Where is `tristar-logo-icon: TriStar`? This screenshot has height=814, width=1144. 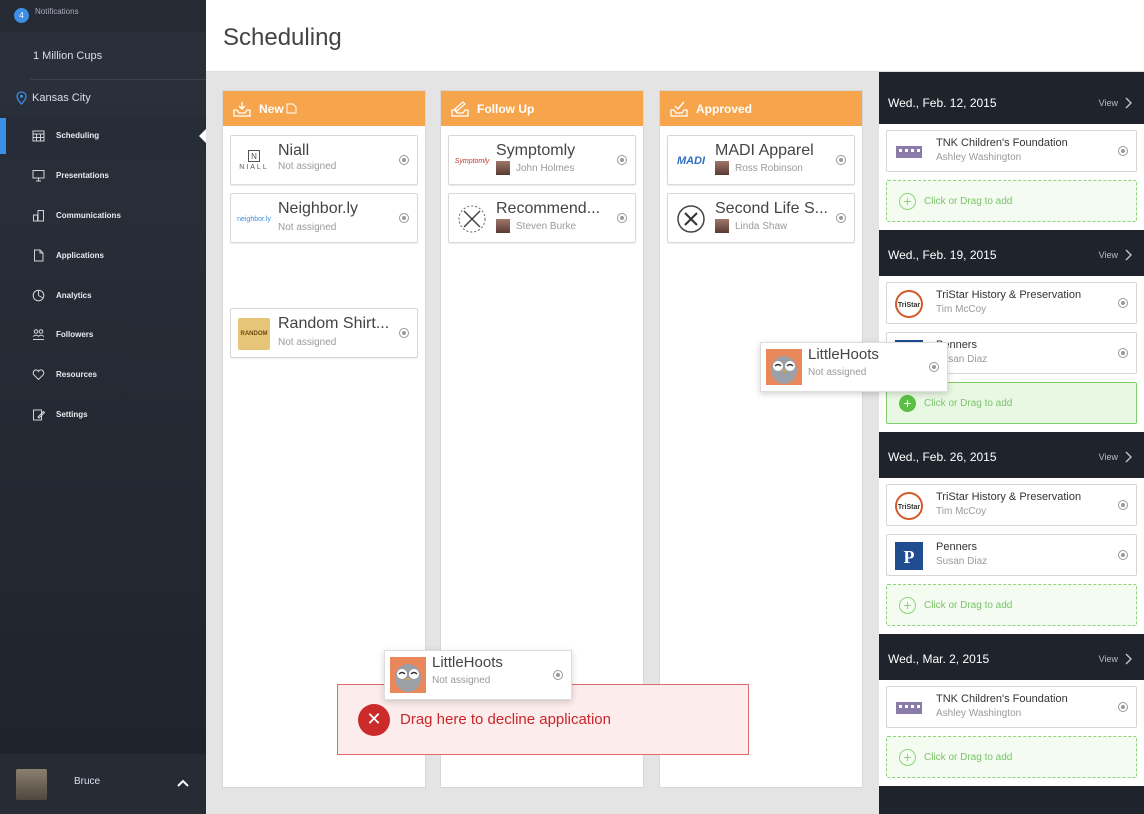 tristar-logo-icon: TriStar is located at coordinates (909, 304).